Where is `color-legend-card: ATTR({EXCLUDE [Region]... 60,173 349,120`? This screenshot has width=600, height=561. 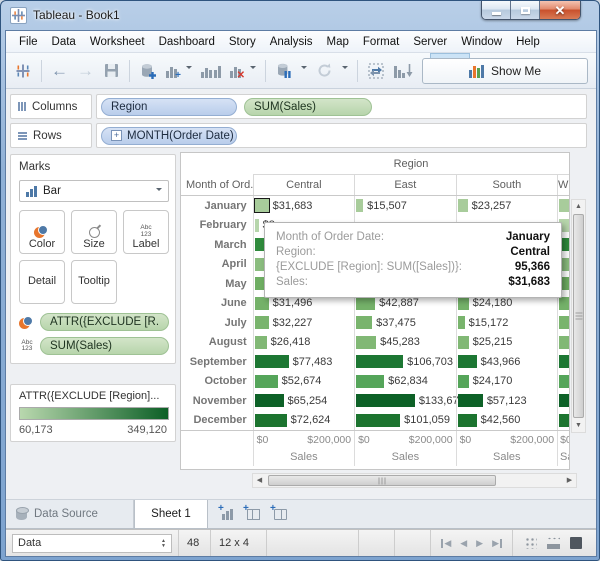
color-legend-card: ATTR({EXCLUDE [Region]... 60,173 349,120 is located at coordinates (93, 413).